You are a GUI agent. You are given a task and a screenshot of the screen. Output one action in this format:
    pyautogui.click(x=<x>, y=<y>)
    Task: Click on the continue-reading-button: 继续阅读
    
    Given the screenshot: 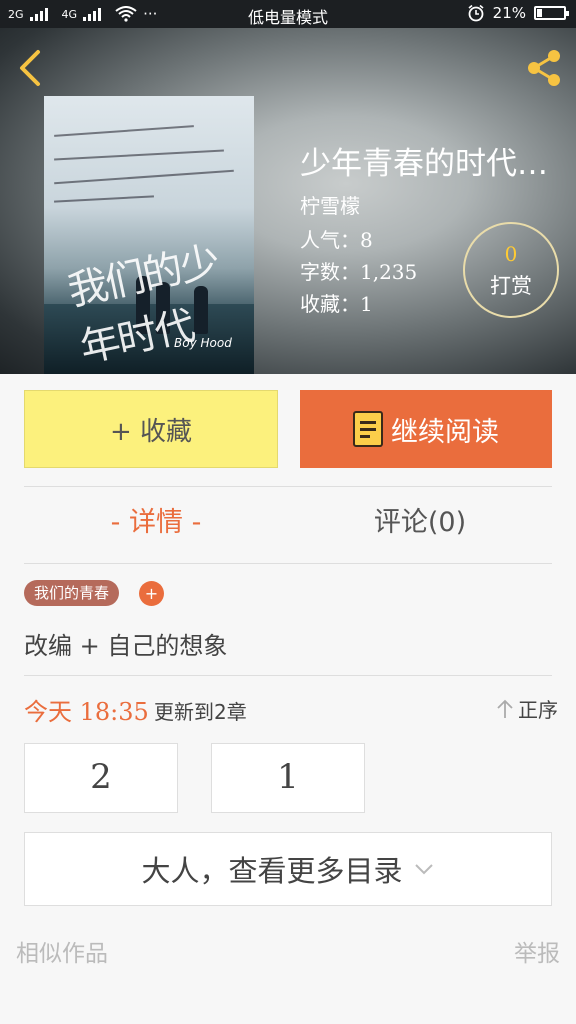 What is the action you would take?
    pyautogui.click(x=426, y=429)
    